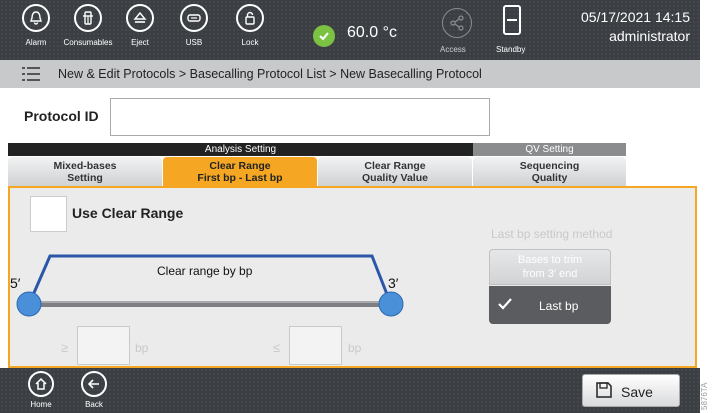 The width and height of the screenshot is (715, 413). What do you see at coordinates (142, 348) in the screenshot?
I see `min-bp-unit: bp` at bounding box center [142, 348].